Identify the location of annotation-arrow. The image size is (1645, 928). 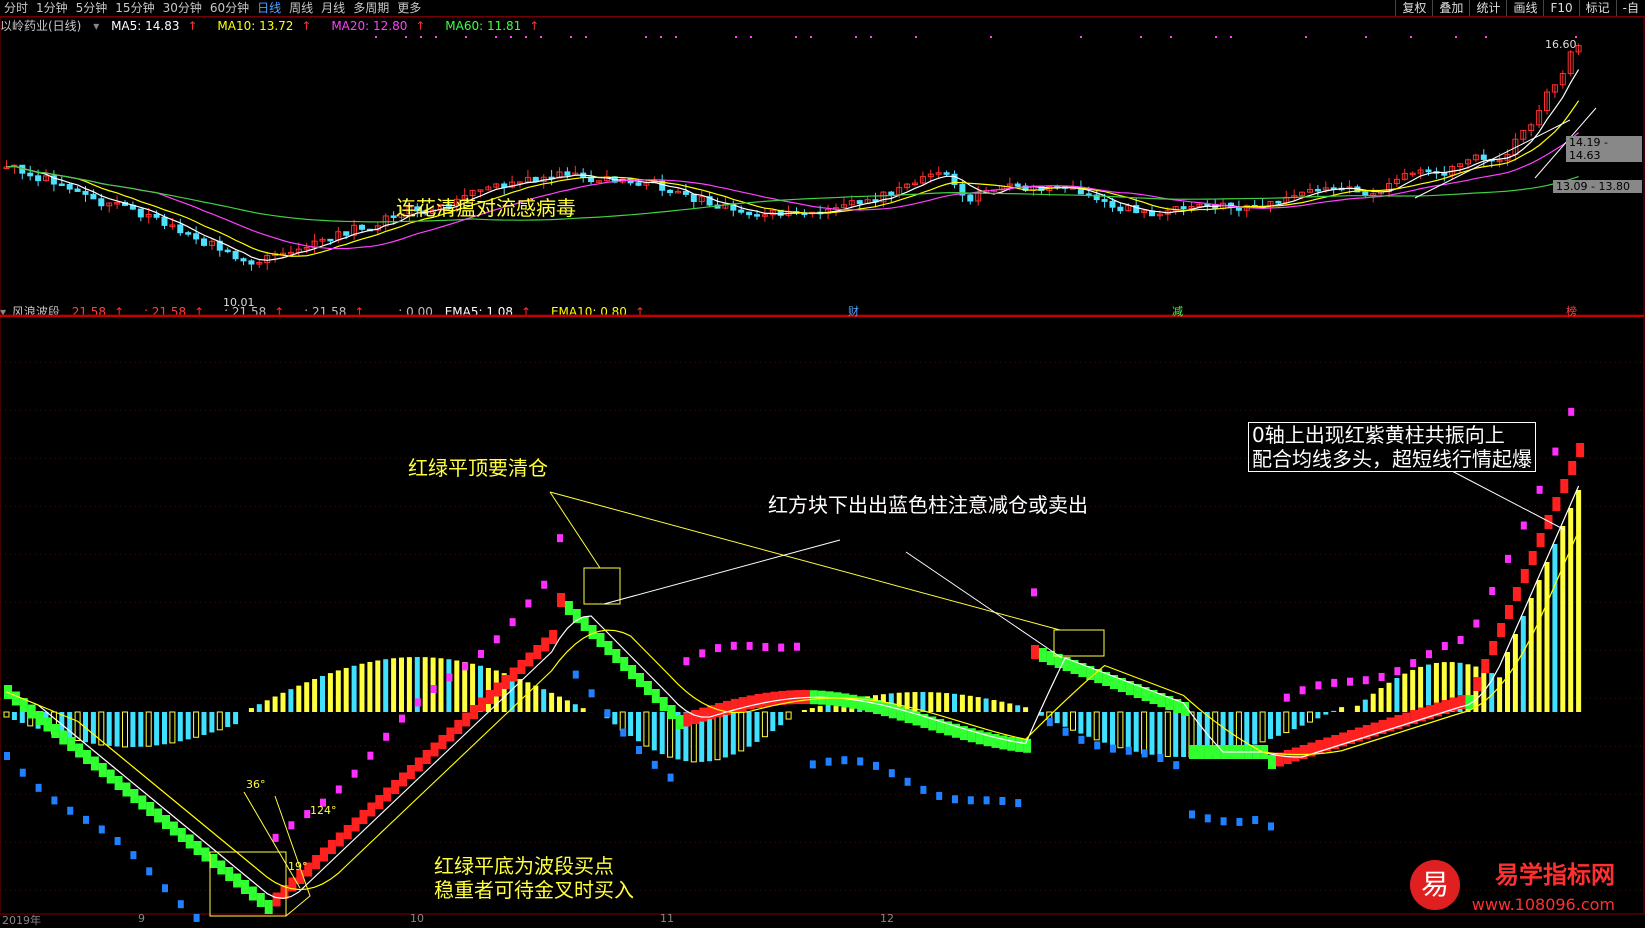
(1507, 500).